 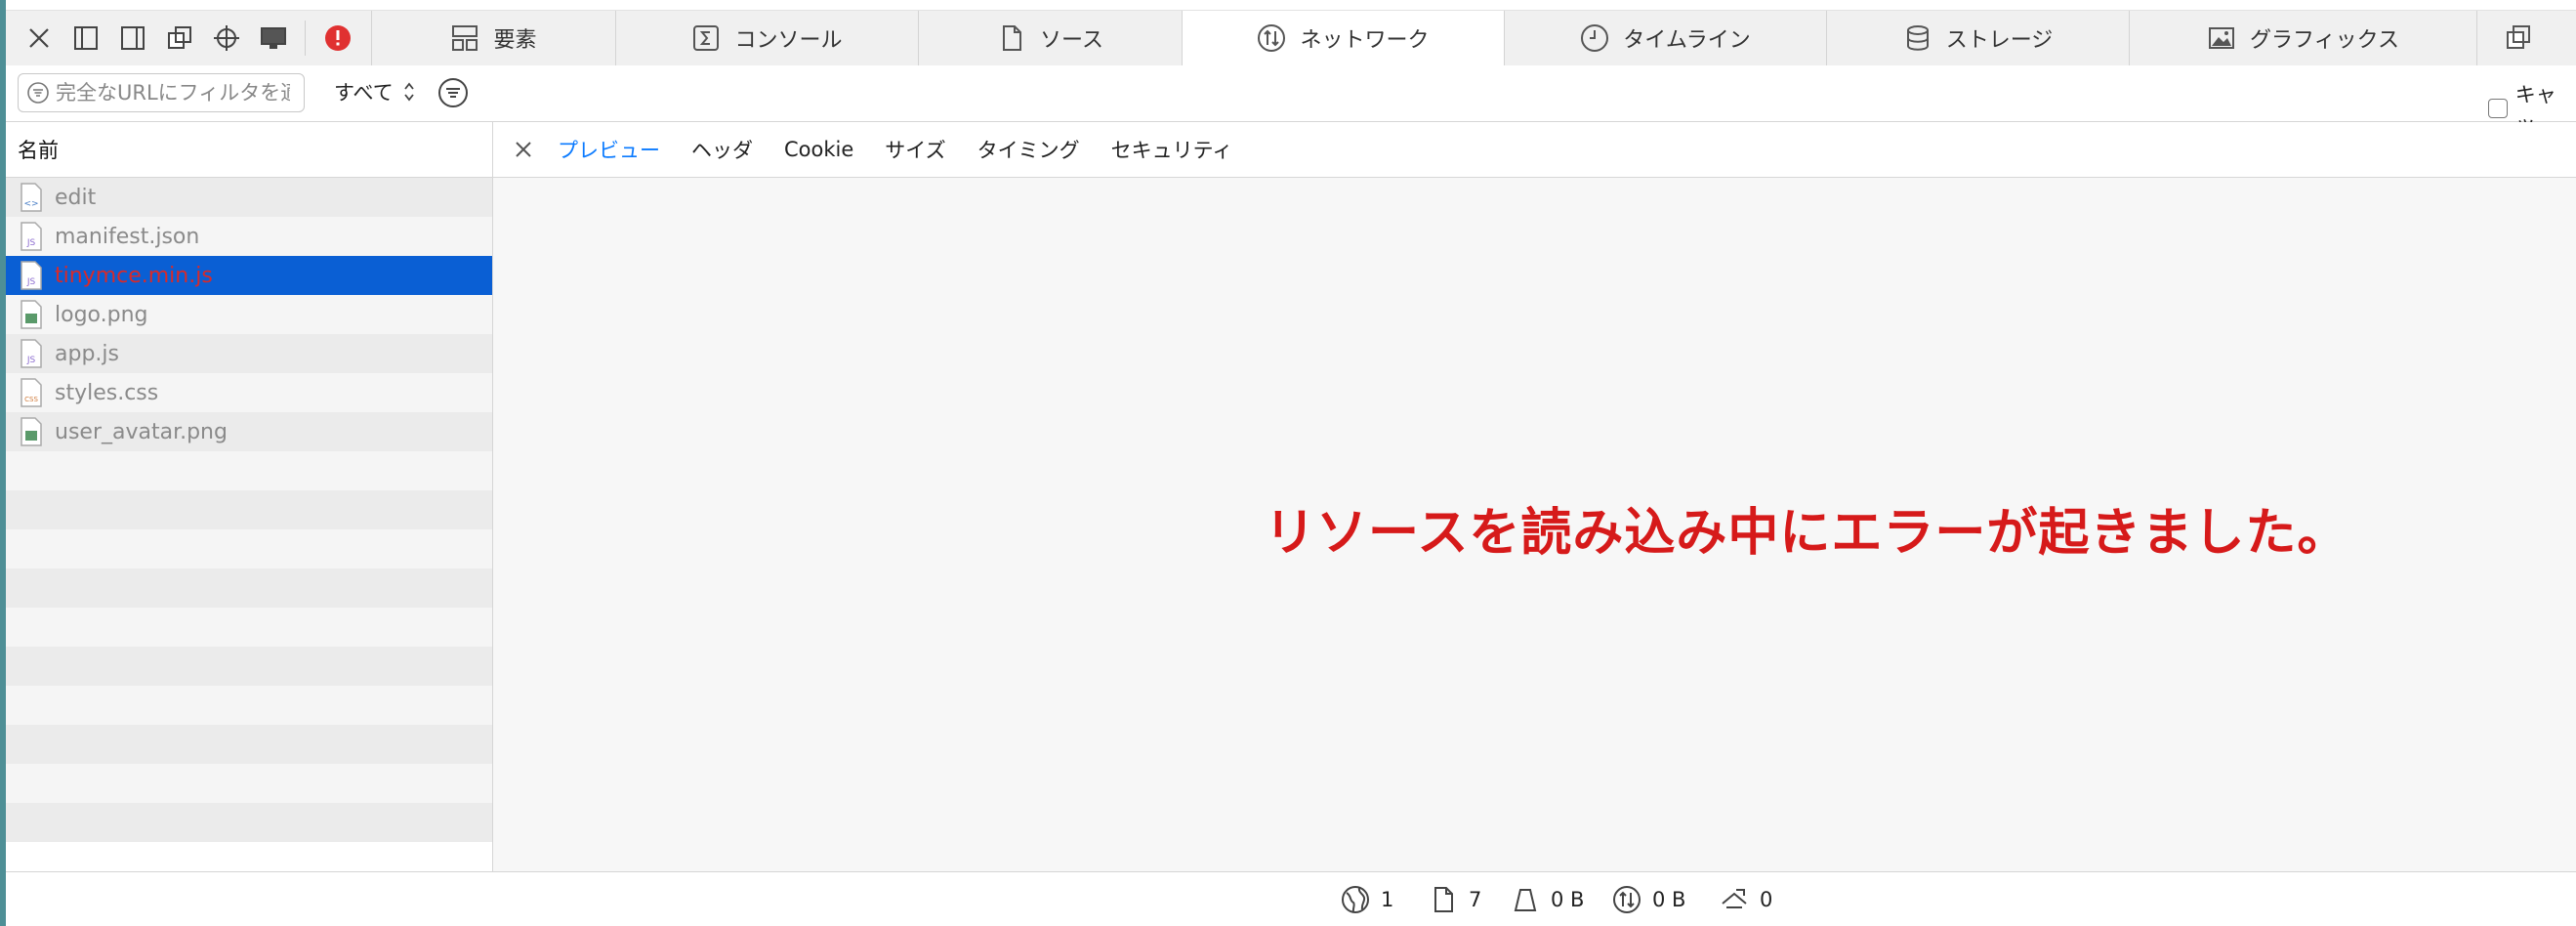 I want to click on inspect-target-icon, so click(x=227, y=38).